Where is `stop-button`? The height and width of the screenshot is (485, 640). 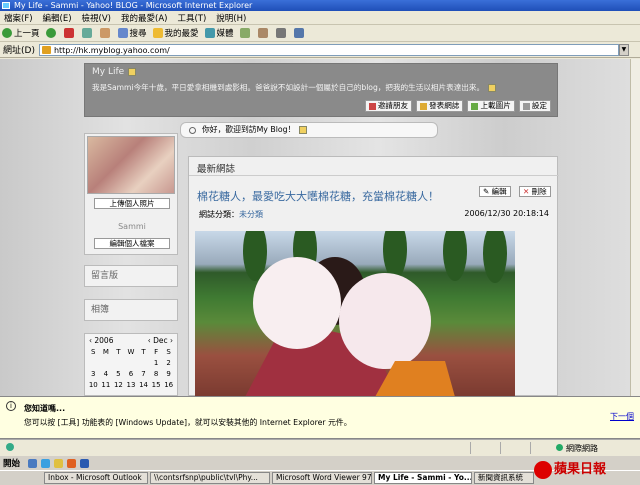 stop-button is located at coordinates (69, 33).